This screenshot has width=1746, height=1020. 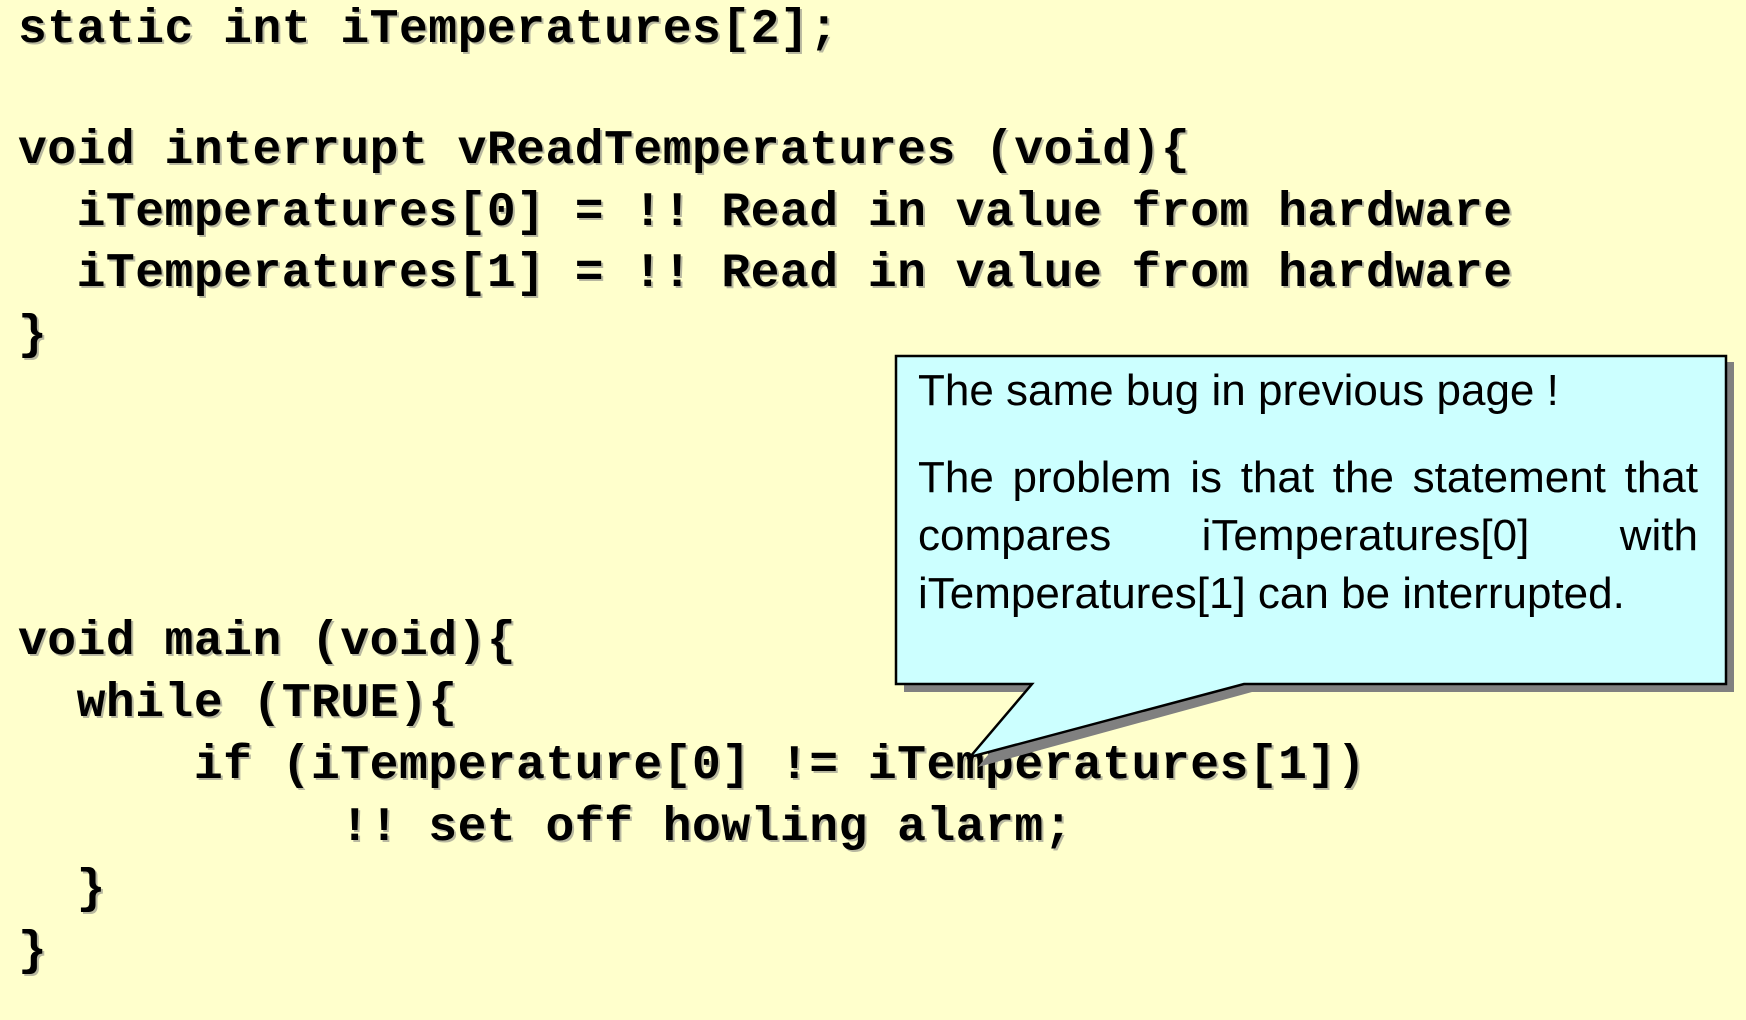 What do you see at coordinates (1238, 390) in the screenshot?
I see `callout-title: The same bug in previous page !` at bounding box center [1238, 390].